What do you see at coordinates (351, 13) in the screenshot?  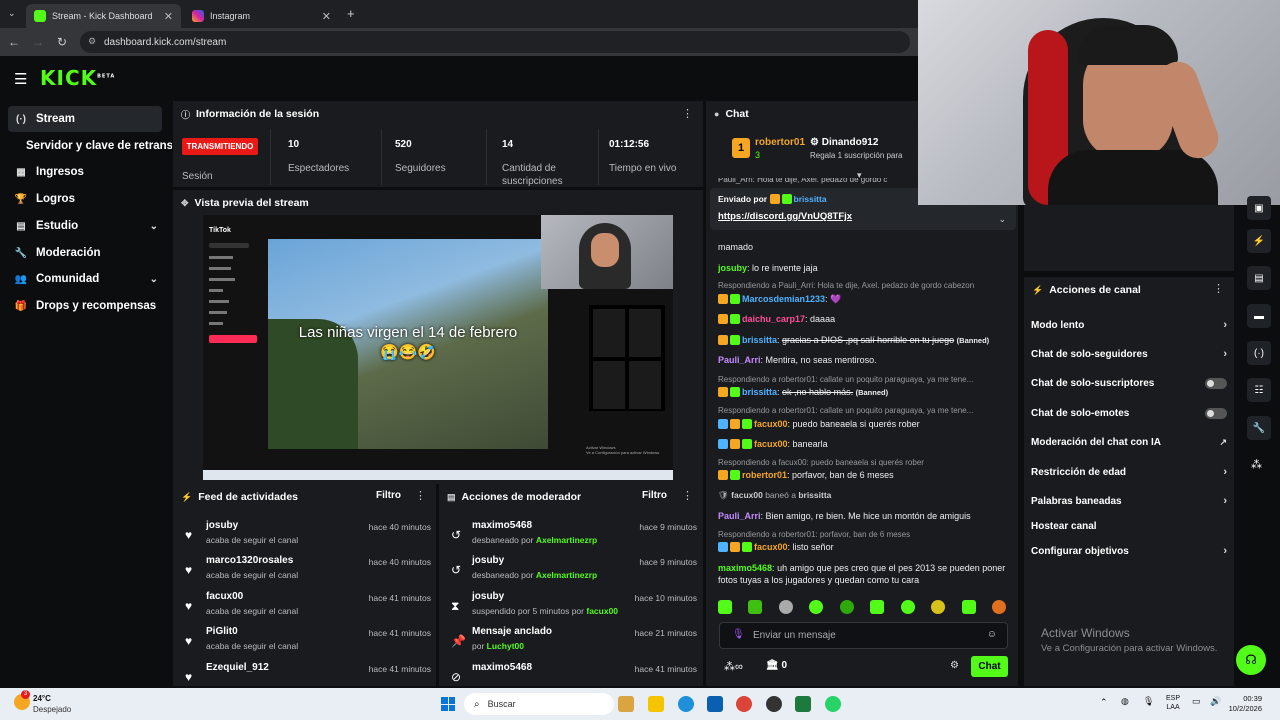 I see `new-tab-icon: +` at bounding box center [351, 13].